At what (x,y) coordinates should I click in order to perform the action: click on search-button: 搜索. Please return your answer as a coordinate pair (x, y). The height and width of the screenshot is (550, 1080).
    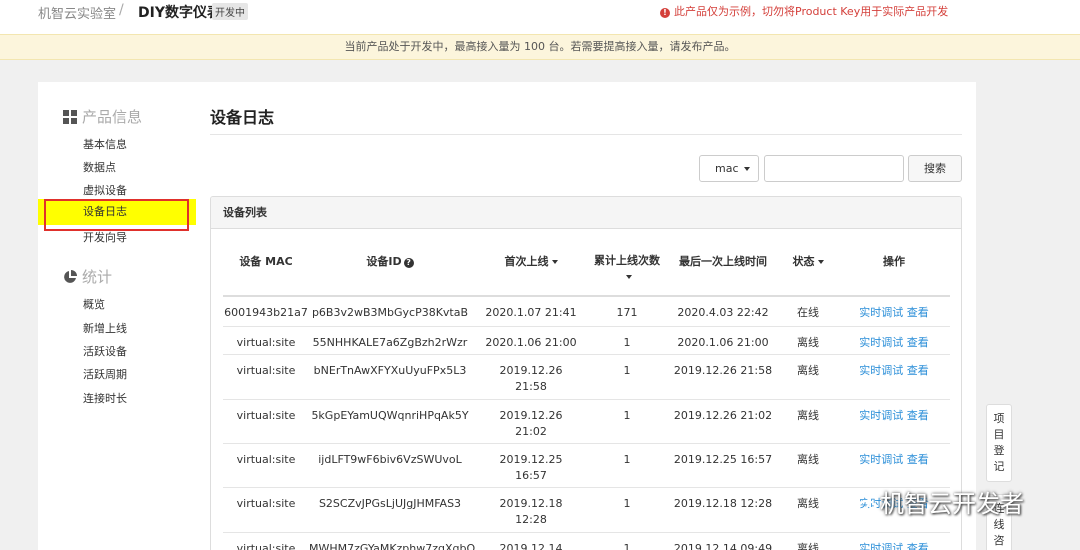
    Looking at the image, I should click on (935, 168).